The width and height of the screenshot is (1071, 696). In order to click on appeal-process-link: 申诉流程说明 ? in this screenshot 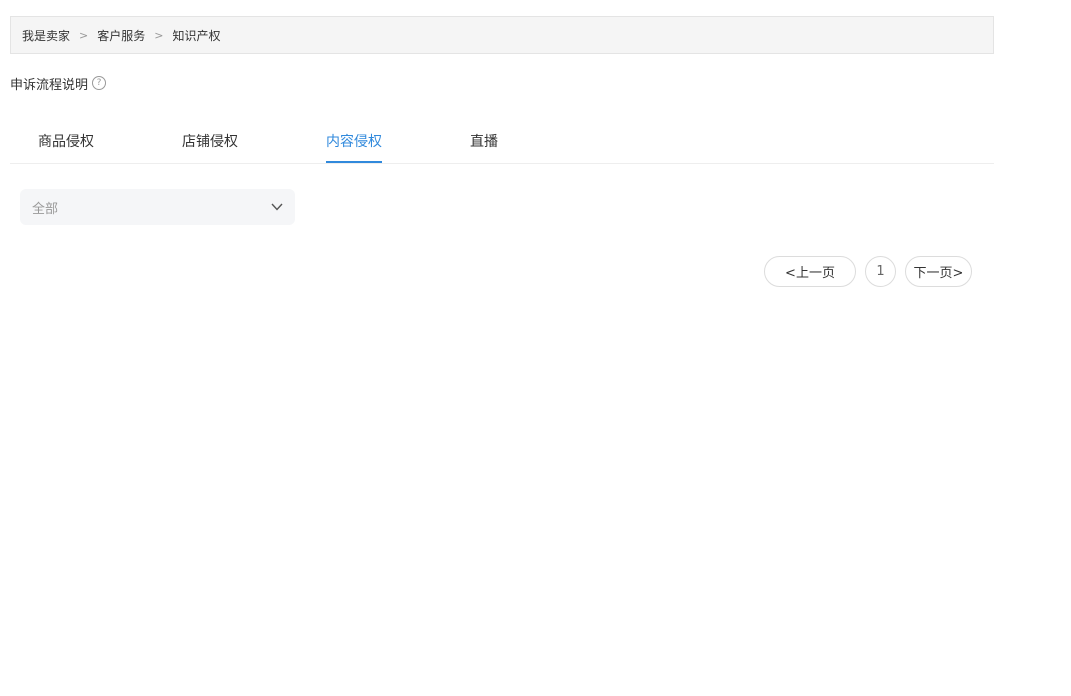, I will do `click(58, 83)`.